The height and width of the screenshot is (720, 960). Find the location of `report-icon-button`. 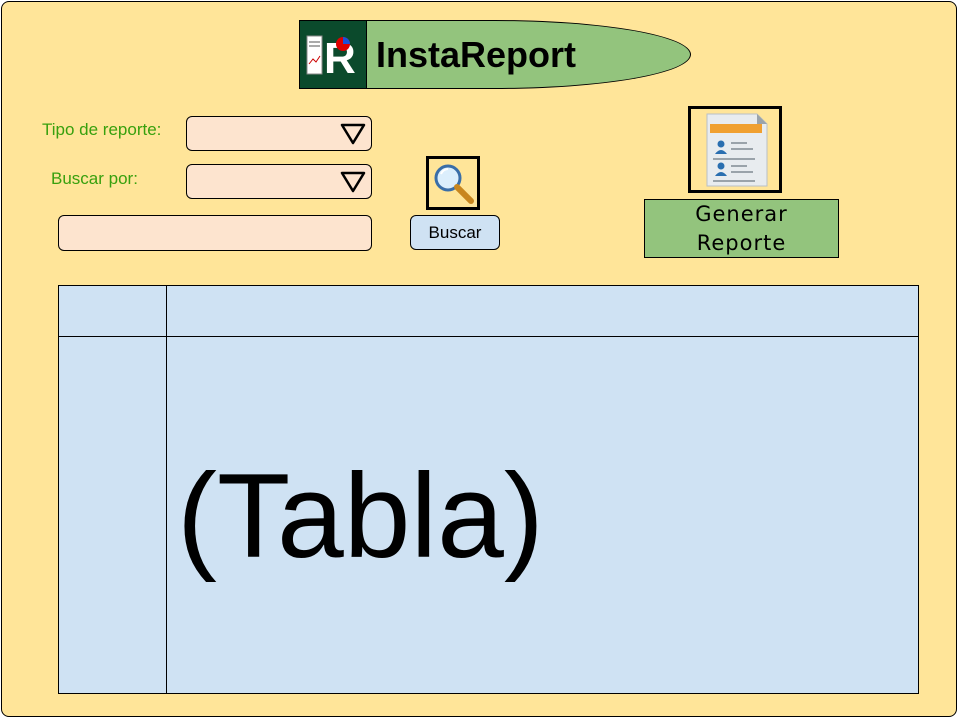

report-icon-button is located at coordinates (735, 149).